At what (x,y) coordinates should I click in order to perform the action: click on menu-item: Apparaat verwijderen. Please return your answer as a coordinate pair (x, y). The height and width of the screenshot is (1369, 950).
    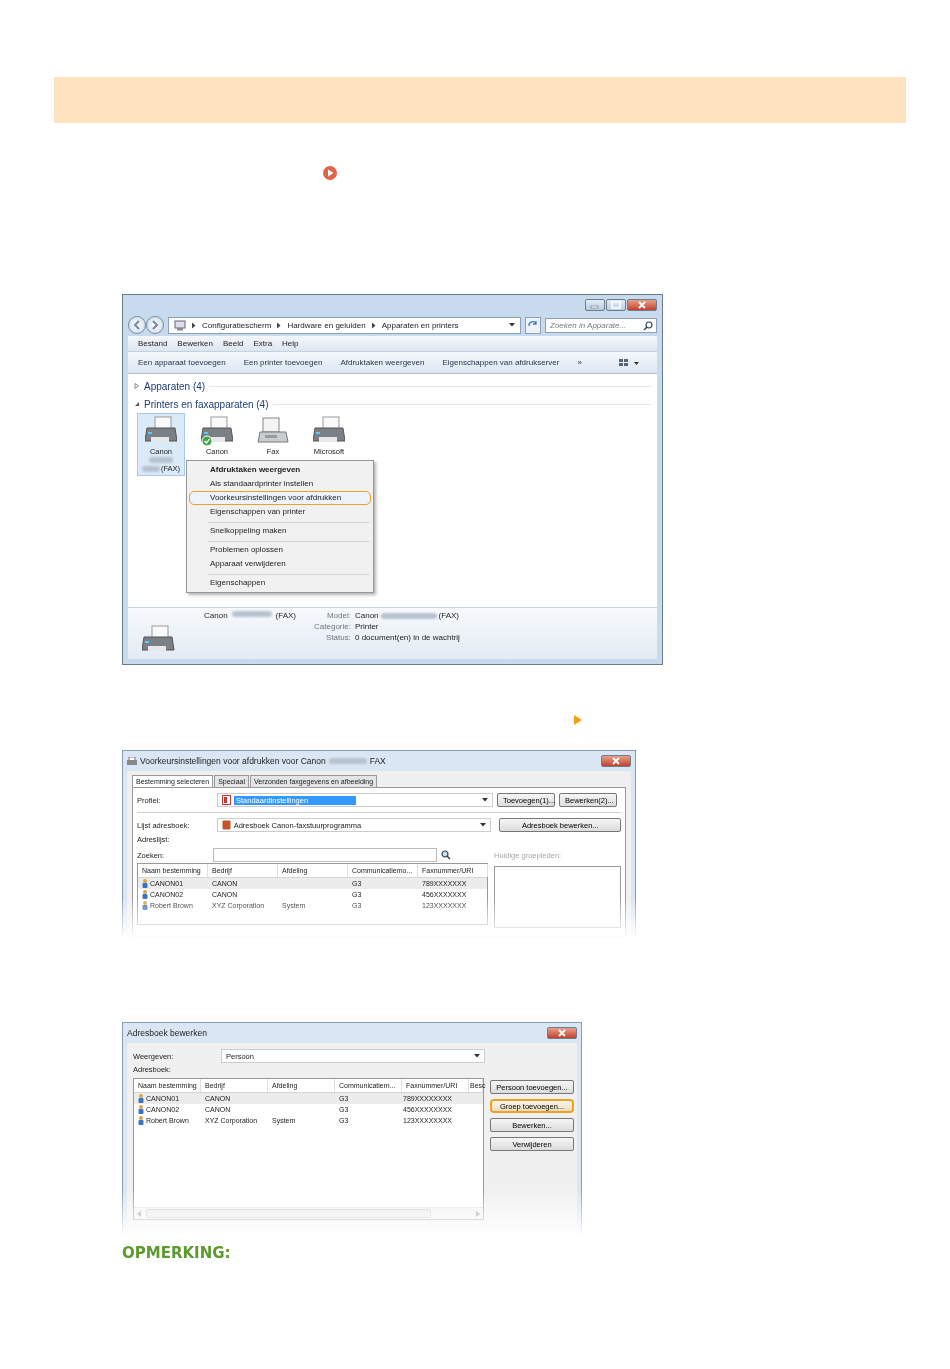
    Looking at the image, I should click on (280, 564).